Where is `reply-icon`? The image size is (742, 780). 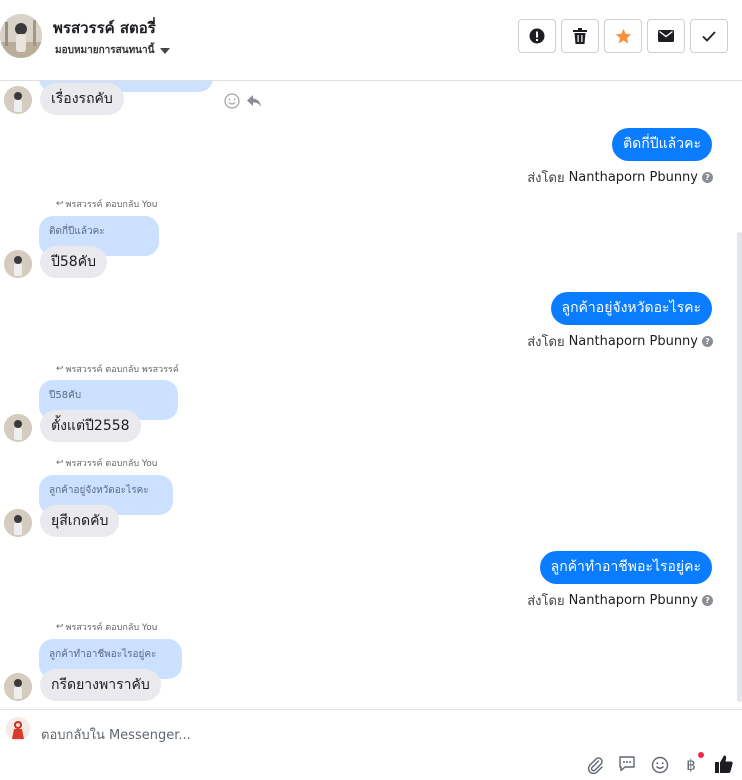 reply-icon is located at coordinates (254, 101).